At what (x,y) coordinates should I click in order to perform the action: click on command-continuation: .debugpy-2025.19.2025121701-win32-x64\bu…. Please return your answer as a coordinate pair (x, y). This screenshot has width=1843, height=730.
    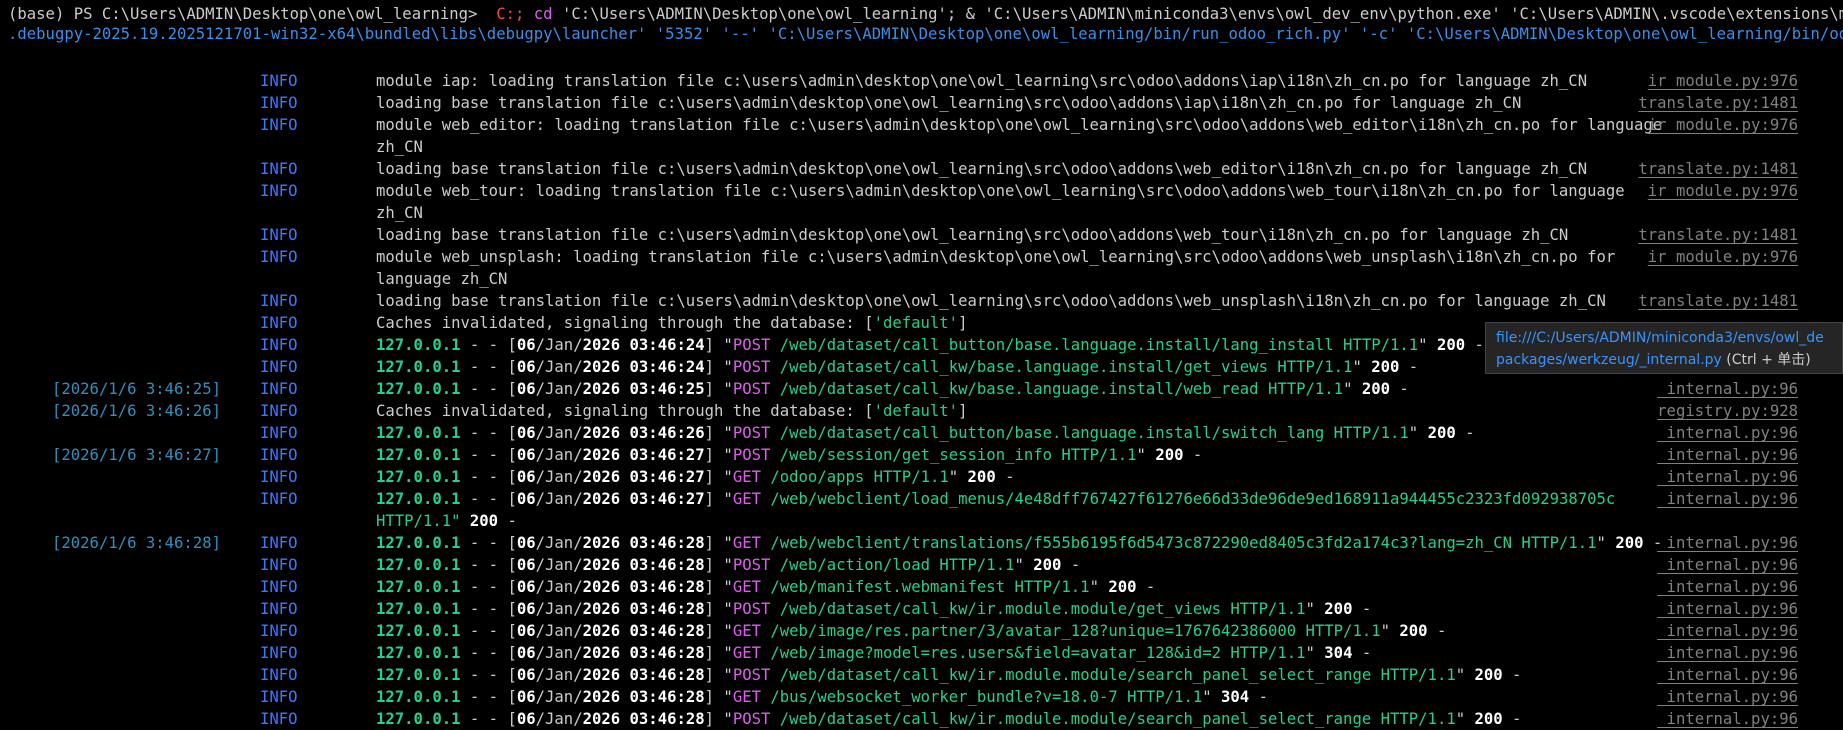
    Looking at the image, I should click on (925, 34).